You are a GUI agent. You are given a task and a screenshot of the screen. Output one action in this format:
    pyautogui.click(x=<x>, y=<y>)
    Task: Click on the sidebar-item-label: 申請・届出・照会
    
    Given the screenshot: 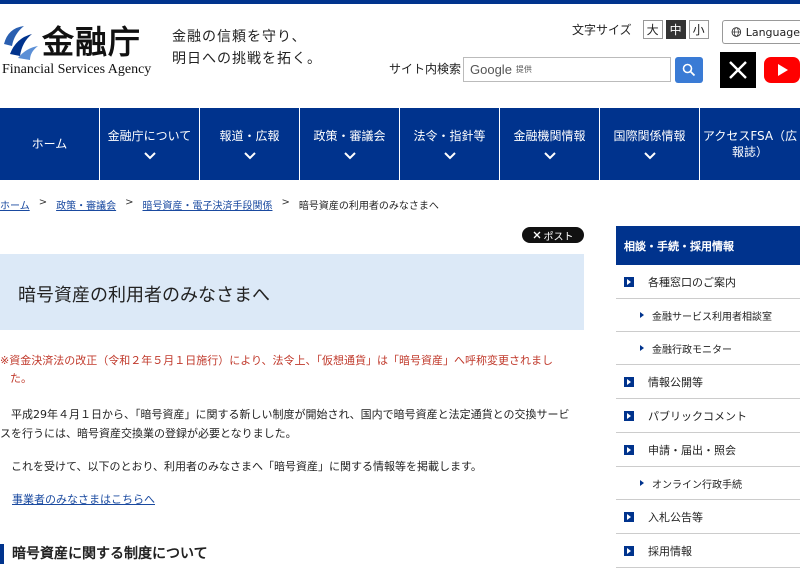 What is the action you would take?
    pyautogui.click(x=692, y=450)
    